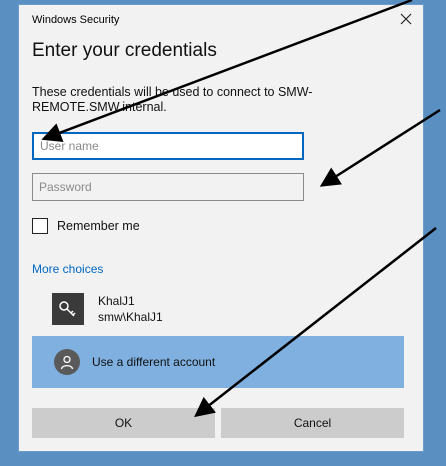  What do you see at coordinates (222, 309) in the screenshot?
I see `account-option-khalj1: KhalJ1 smw\KhalJ1` at bounding box center [222, 309].